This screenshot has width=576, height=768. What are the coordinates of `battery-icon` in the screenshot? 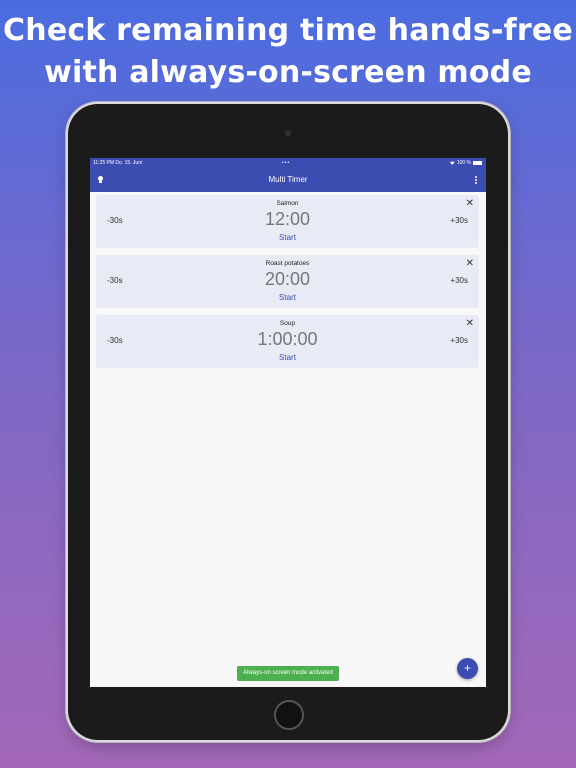 It's located at (477, 163).